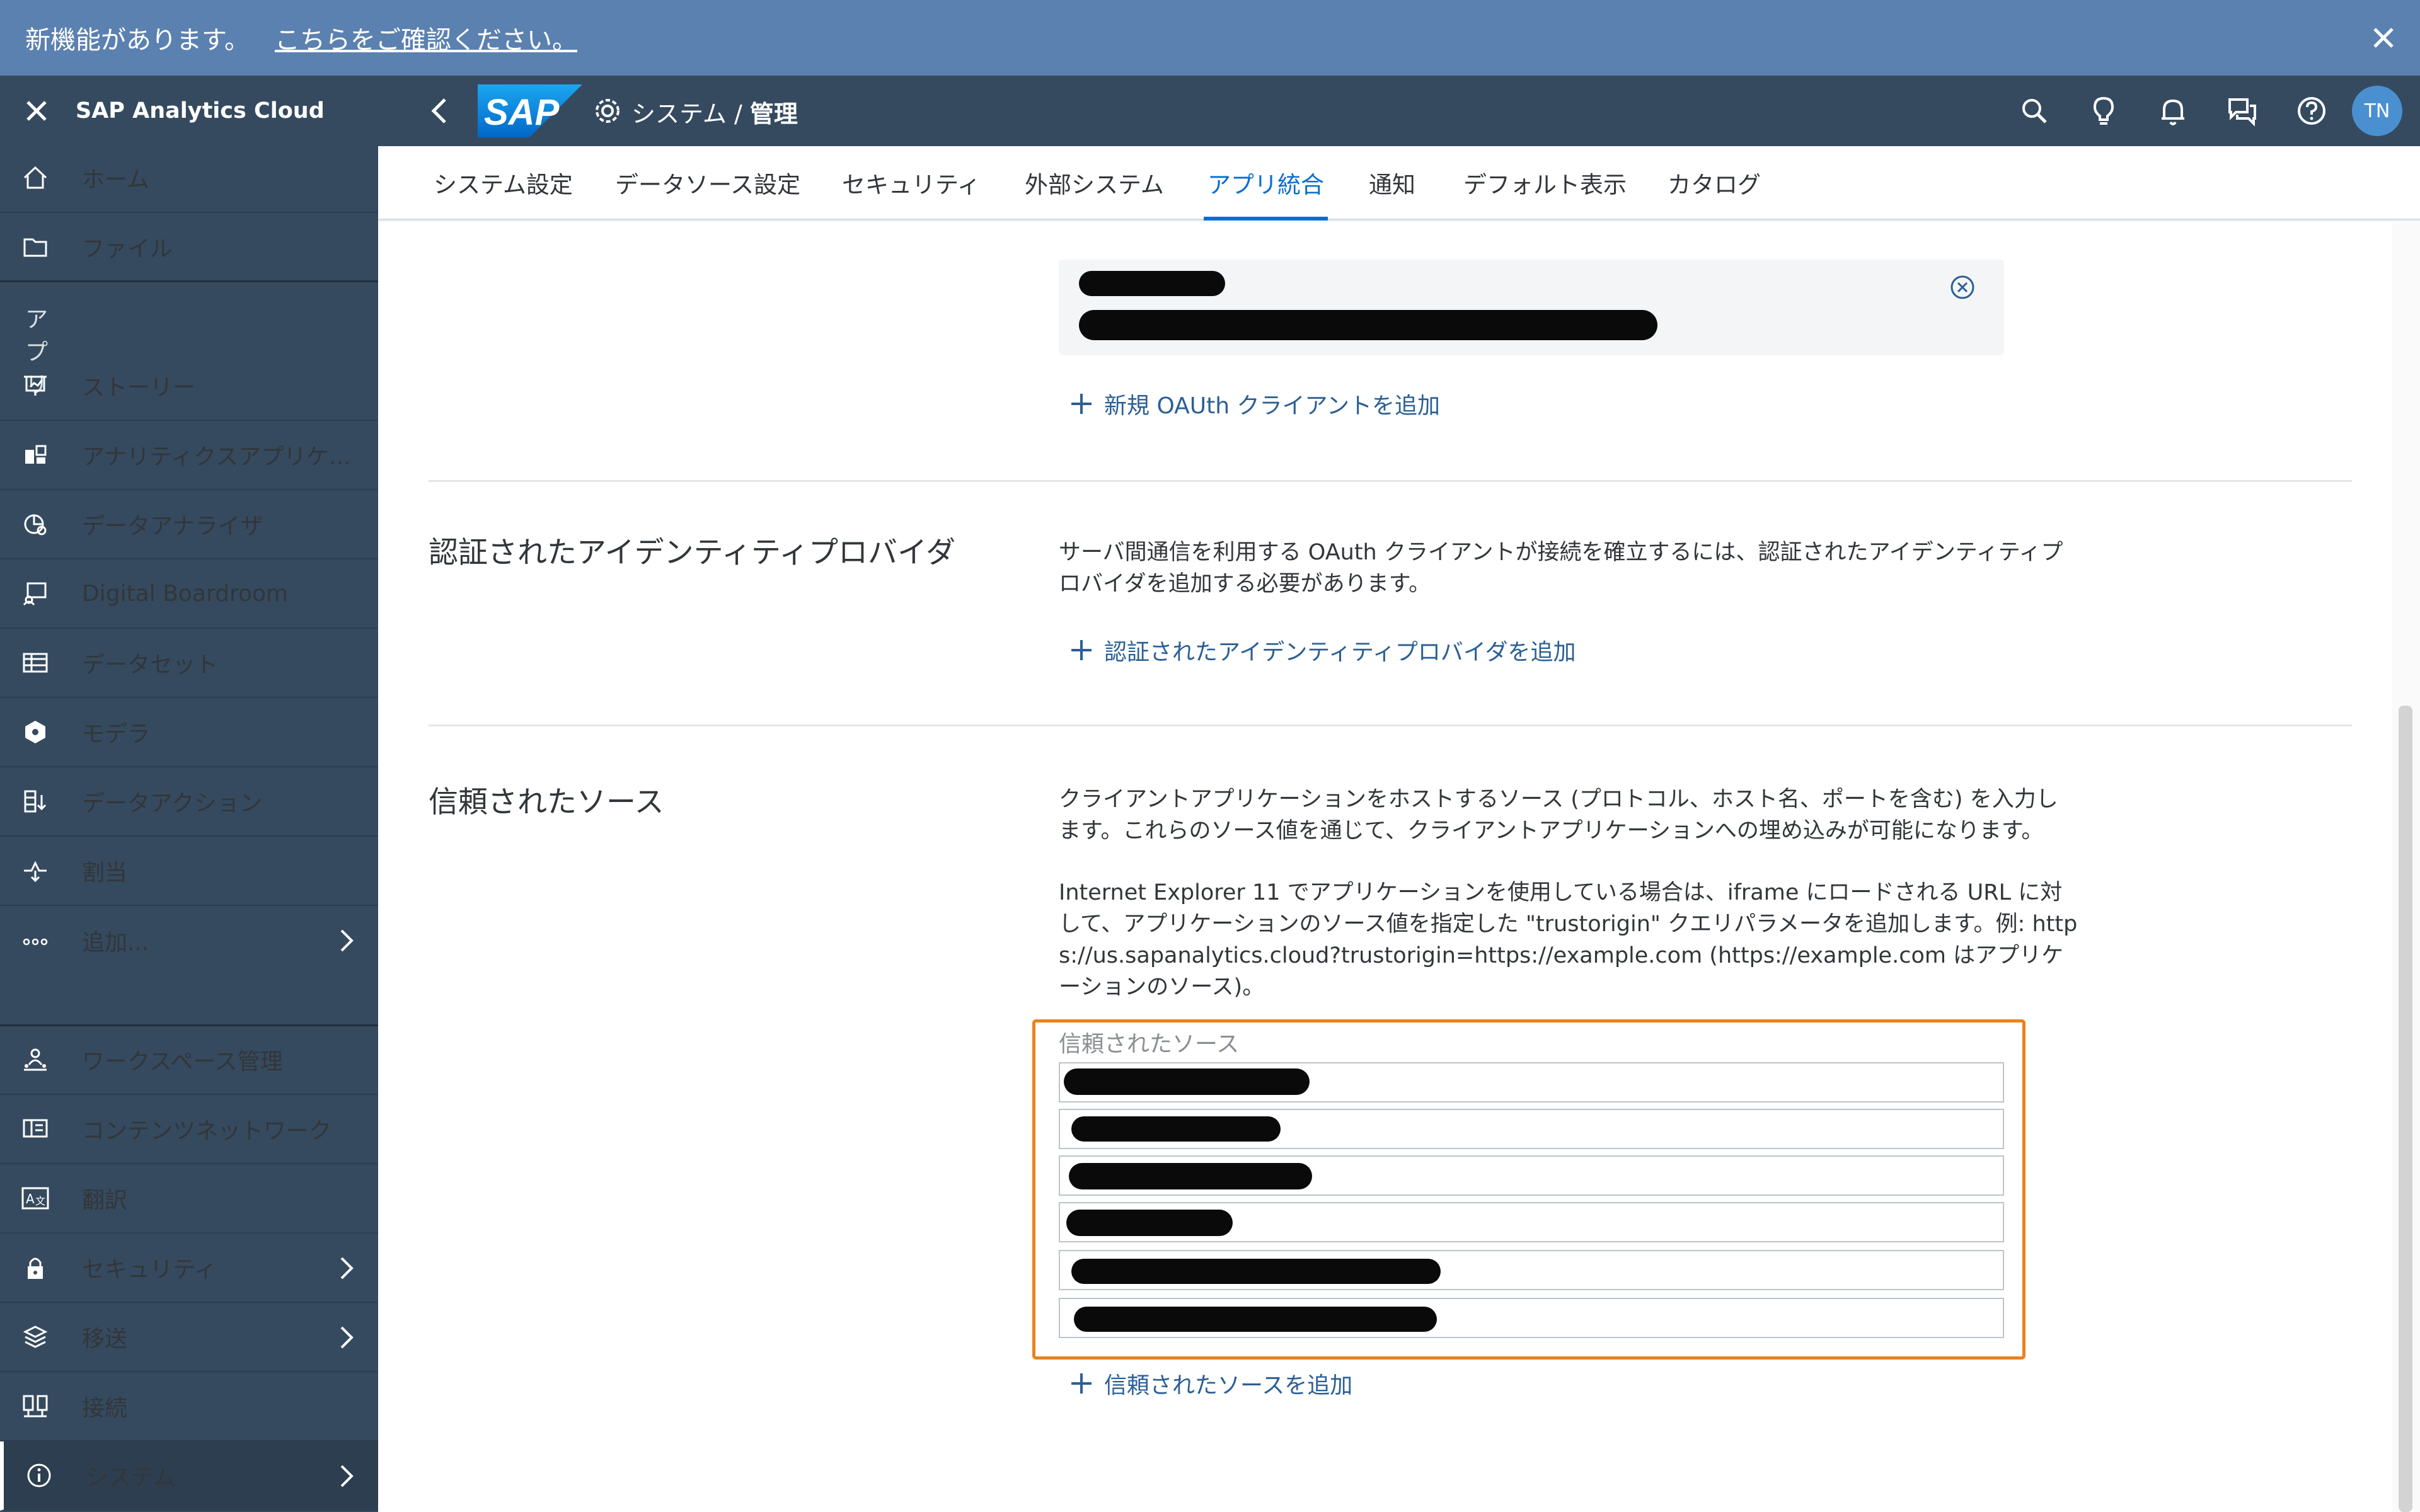 This screenshot has height=1512, width=2420. What do you see at coordinates (692, 553) in the screenshot?
I see `idp-section-title: 認証されたアイデンティティプロバイダ` at bounding box center [692, 553].